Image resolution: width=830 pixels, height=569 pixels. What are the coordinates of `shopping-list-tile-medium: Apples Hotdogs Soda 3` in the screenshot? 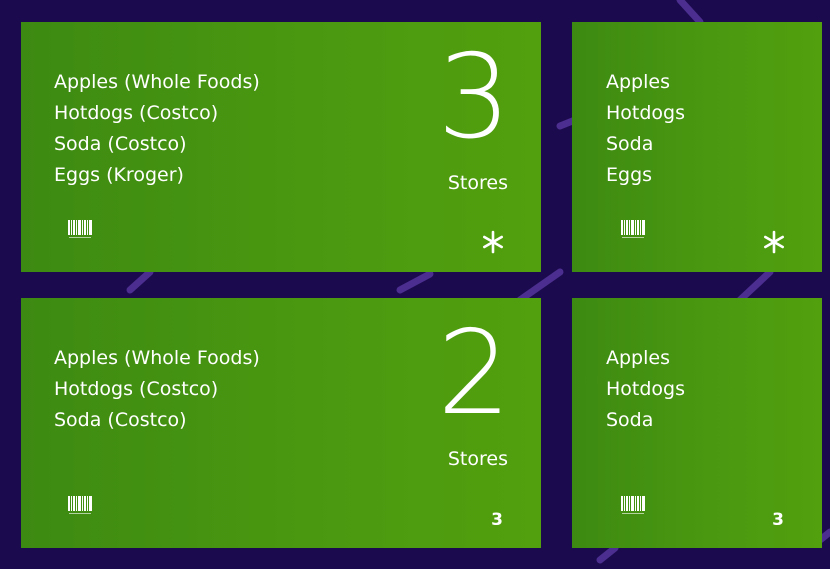 It's located at (697, 423).